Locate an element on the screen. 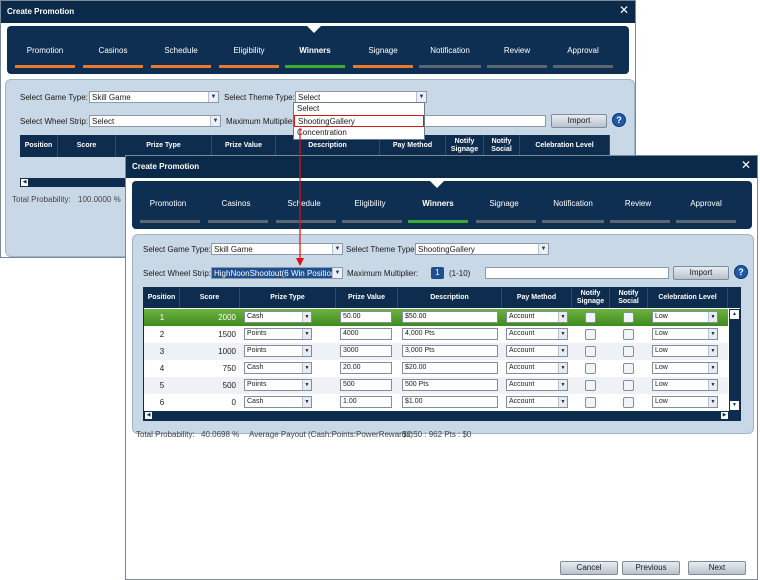 The image size is (760, 580). table-row: 6 0 Cash ▼ 1.00 $1.00 Account ▼ Low ▼ is located at coordinates (436, 402).